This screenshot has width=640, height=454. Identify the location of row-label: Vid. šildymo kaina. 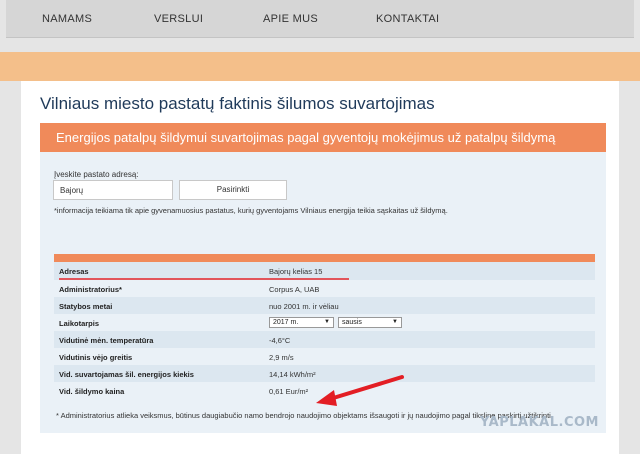
(92, 391).